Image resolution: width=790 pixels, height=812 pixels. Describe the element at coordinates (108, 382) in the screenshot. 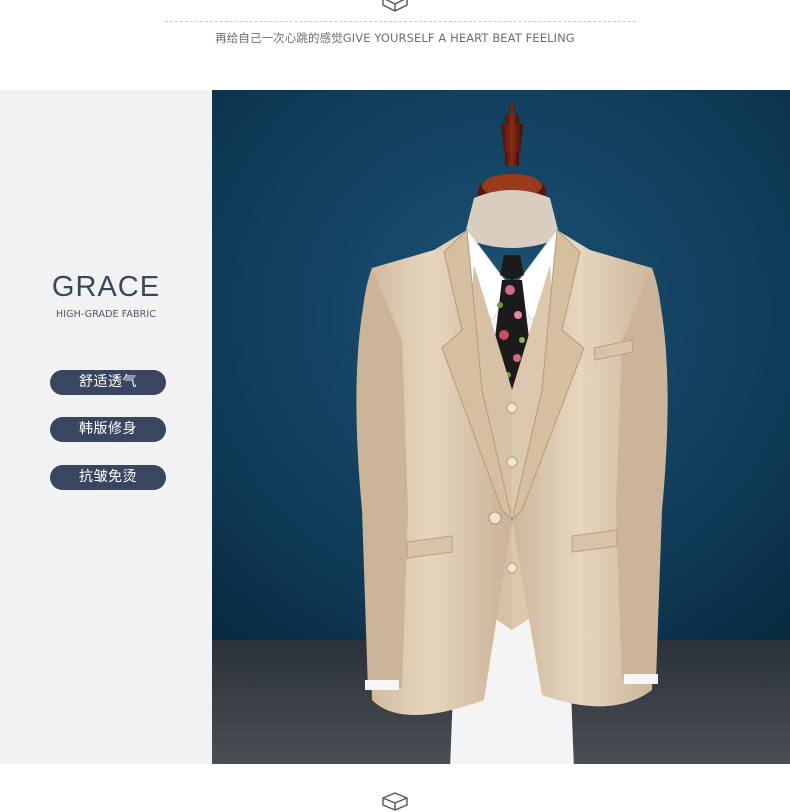

I see `feature-tag-breathable: 舒适透气` at that location.